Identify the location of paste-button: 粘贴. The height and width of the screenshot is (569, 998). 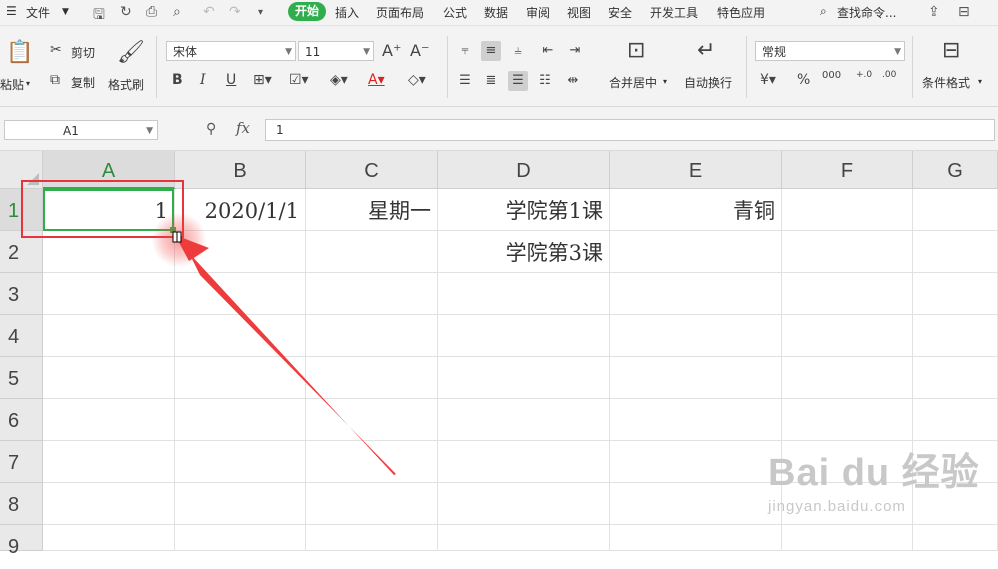
(12, 84).